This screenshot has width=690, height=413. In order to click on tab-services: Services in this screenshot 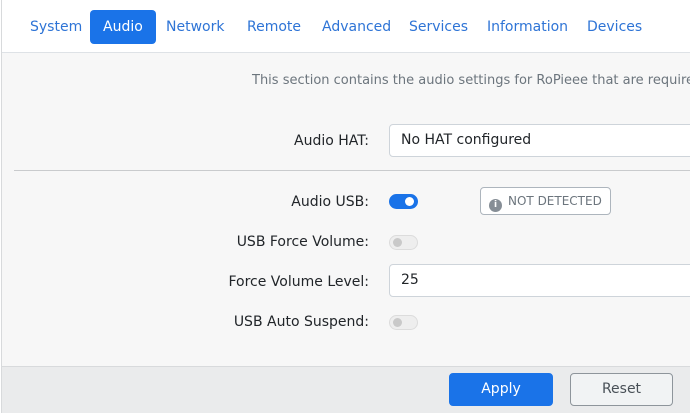, I will do `click(438, 27)`.